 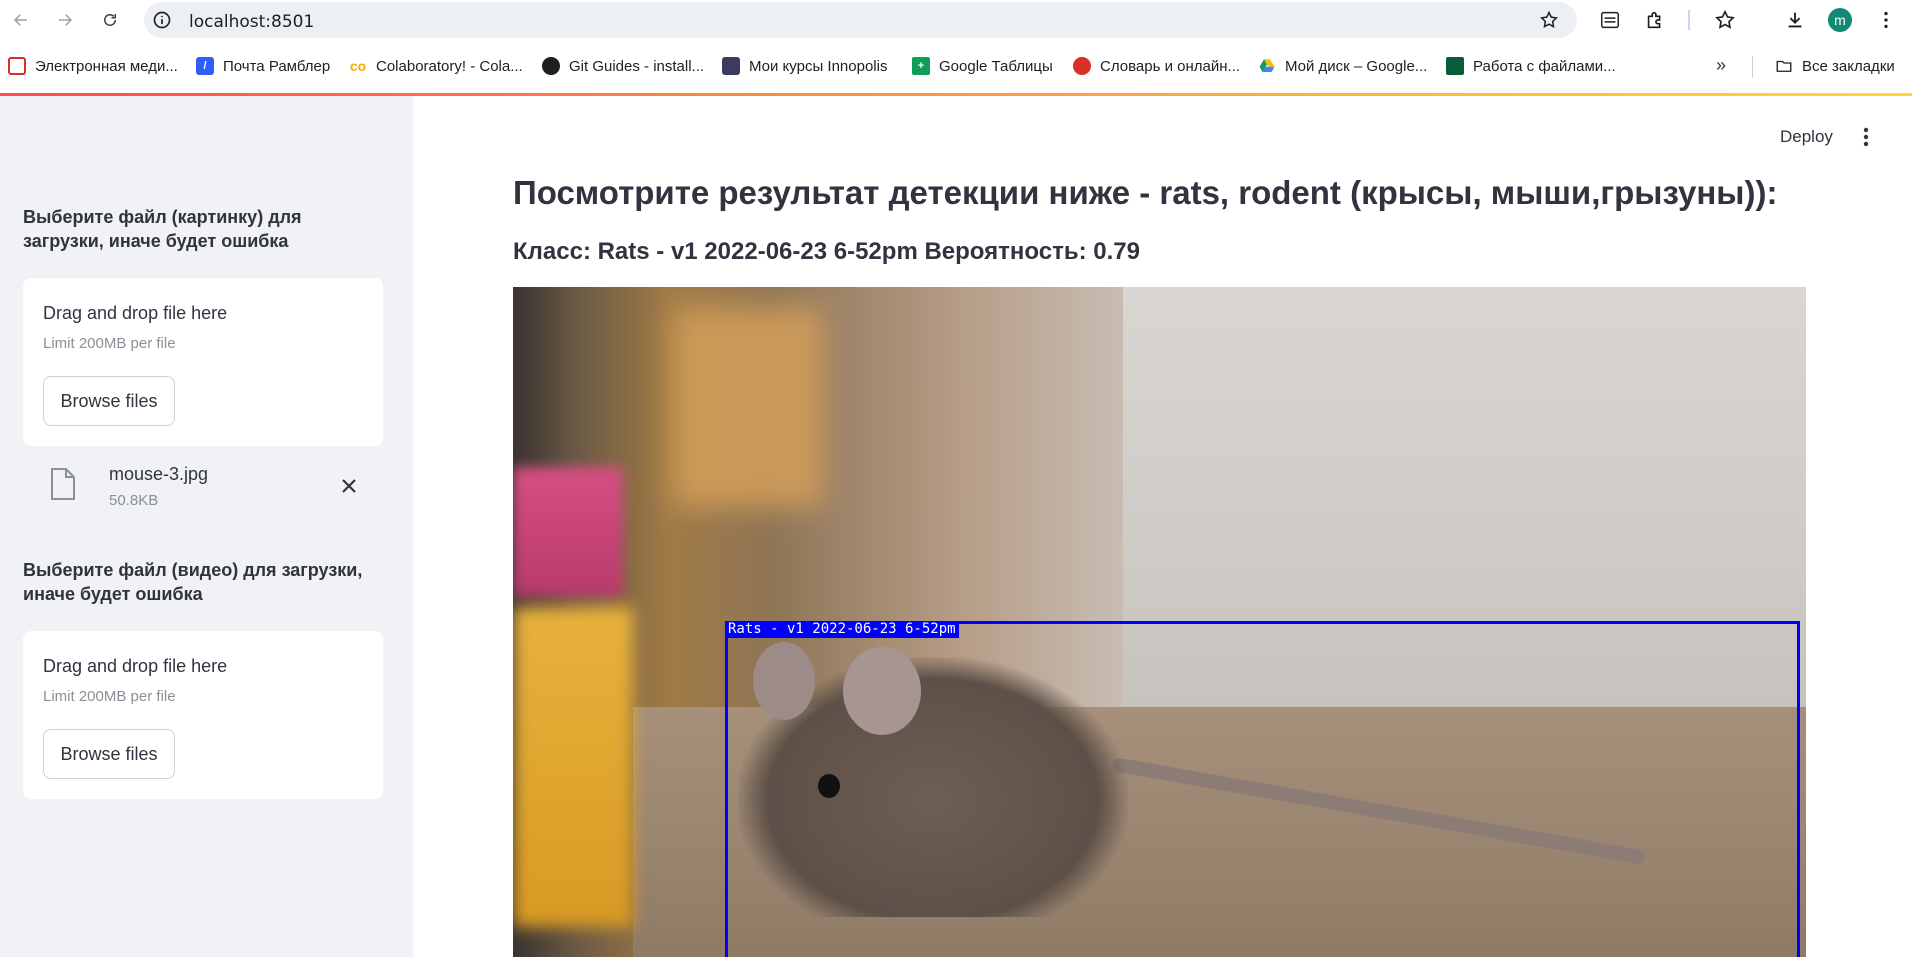 I want to click on downloads-icon, so click(x=1795, y=20).